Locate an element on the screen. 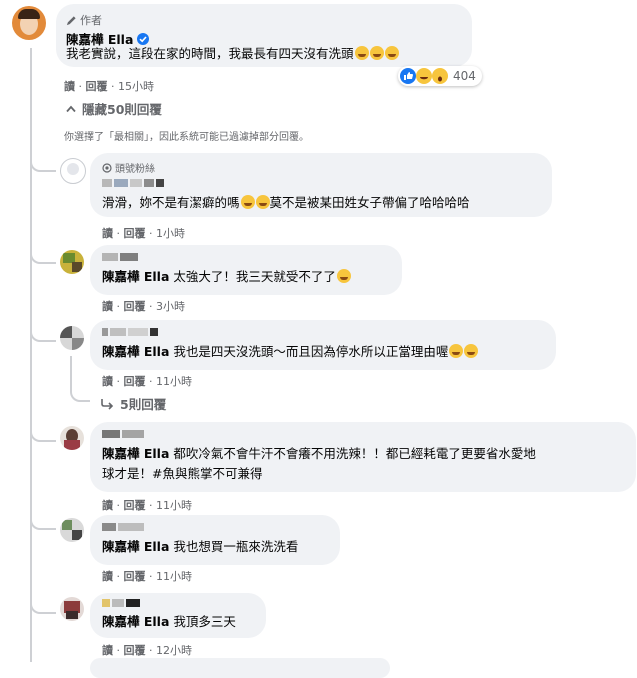 The height and width of the screenshot is (678, 637). reply-actions: 讀 · 回覆 · 12小時 is located at coordinates (147, 650).